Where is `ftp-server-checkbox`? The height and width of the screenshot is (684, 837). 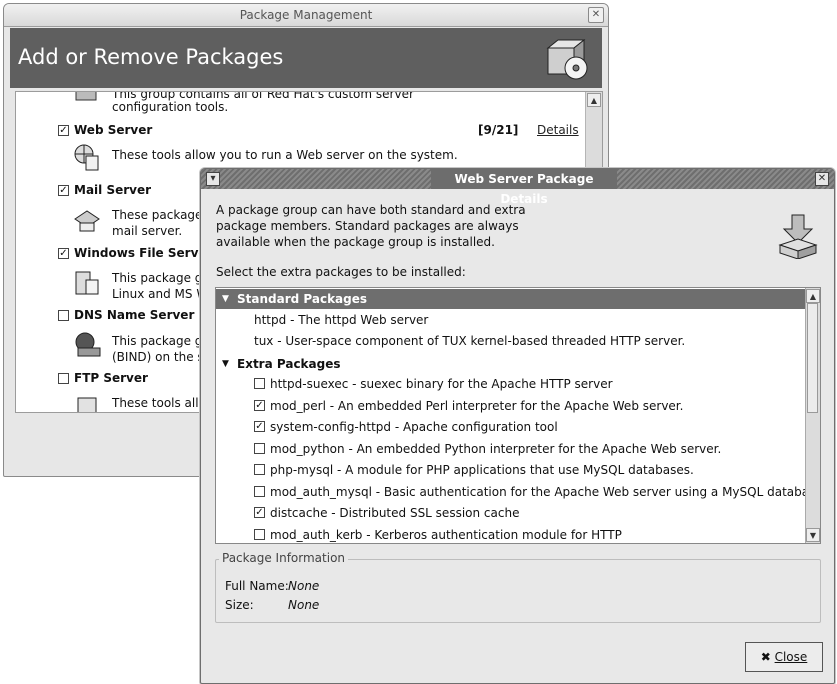
ftp-server-checkbox is located at coordinates (63, 378).